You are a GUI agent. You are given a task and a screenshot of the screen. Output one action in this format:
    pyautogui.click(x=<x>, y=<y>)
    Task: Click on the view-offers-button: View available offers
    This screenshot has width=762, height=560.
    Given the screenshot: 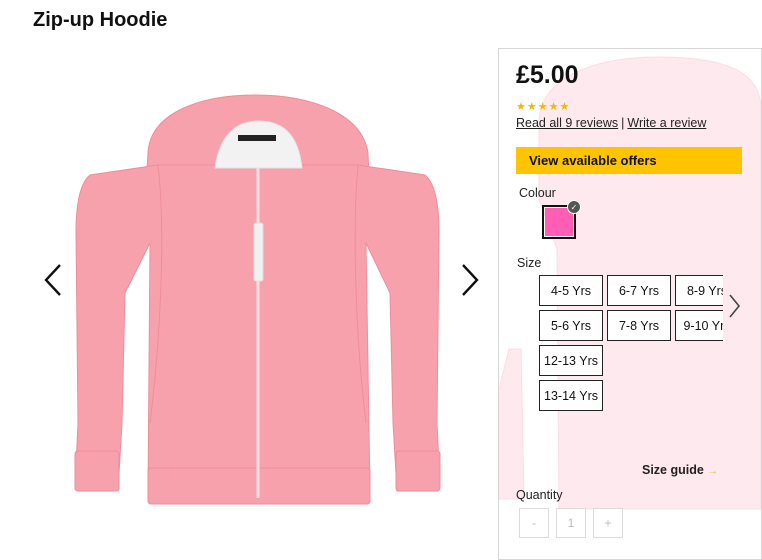 What is the action you would take?
    pyautogui.click(x=629, y=160)
    